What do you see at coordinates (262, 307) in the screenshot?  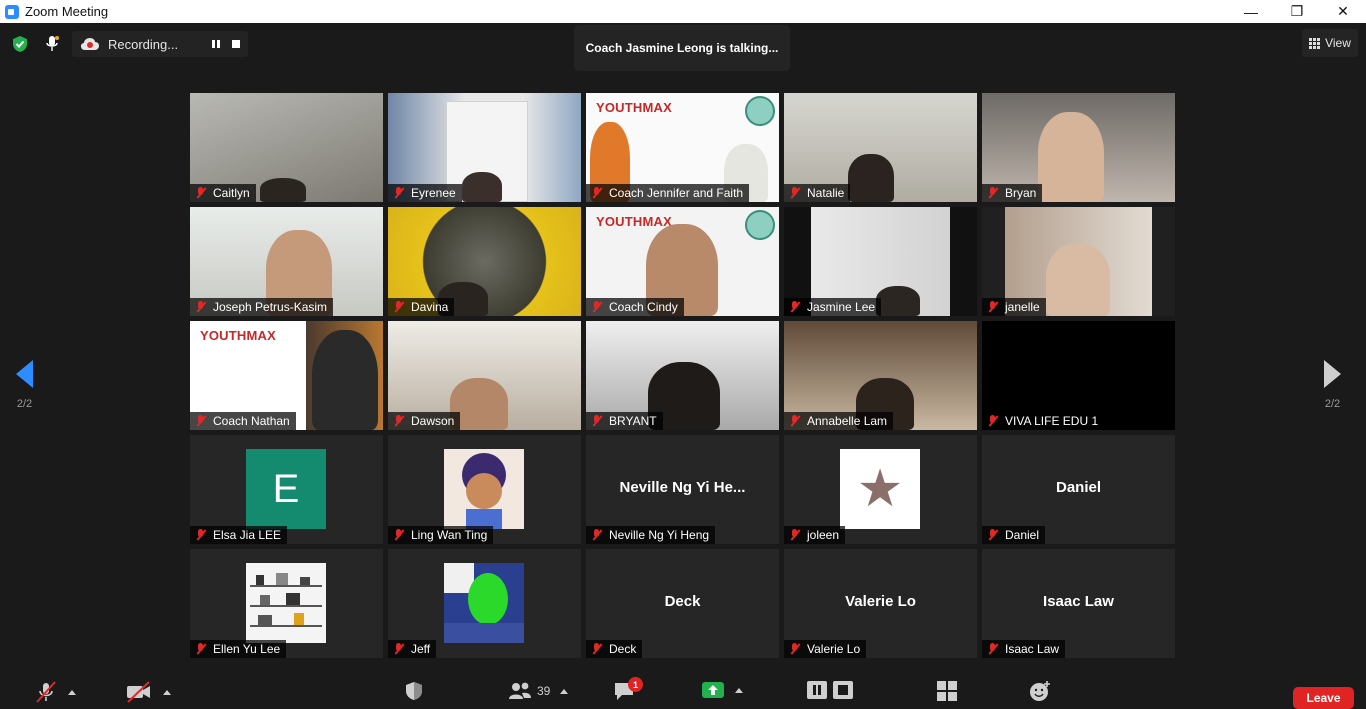 I see `participant-nametag: Joseph Petrus-Kasim` at bounding box center [262, 307].